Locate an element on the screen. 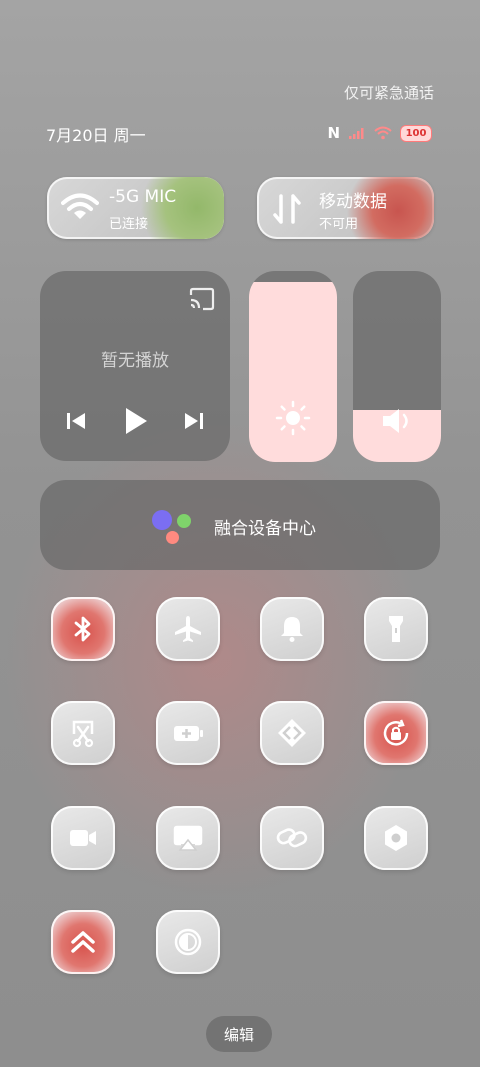 This screenshot has height=1067, width=480. link-icon is located at coordinates (292, 838).